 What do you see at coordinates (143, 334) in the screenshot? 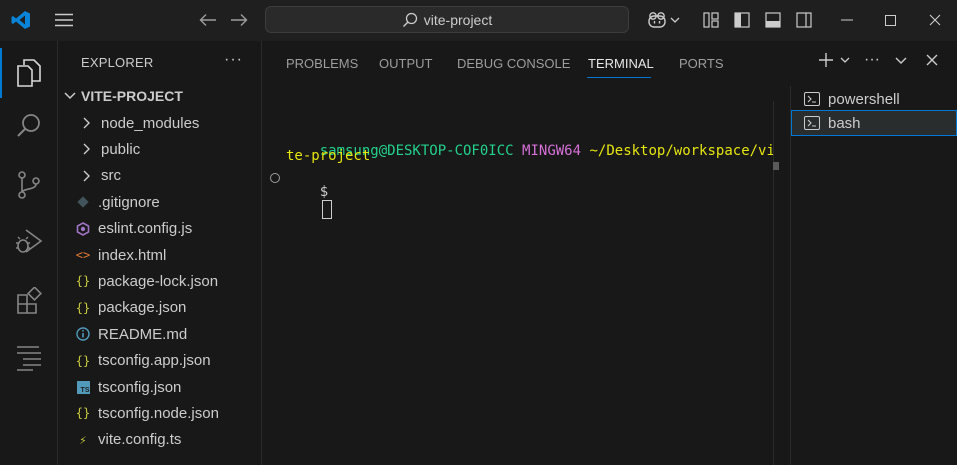
I see `tree-item-label: README.md` at bounding box center [143, 334].